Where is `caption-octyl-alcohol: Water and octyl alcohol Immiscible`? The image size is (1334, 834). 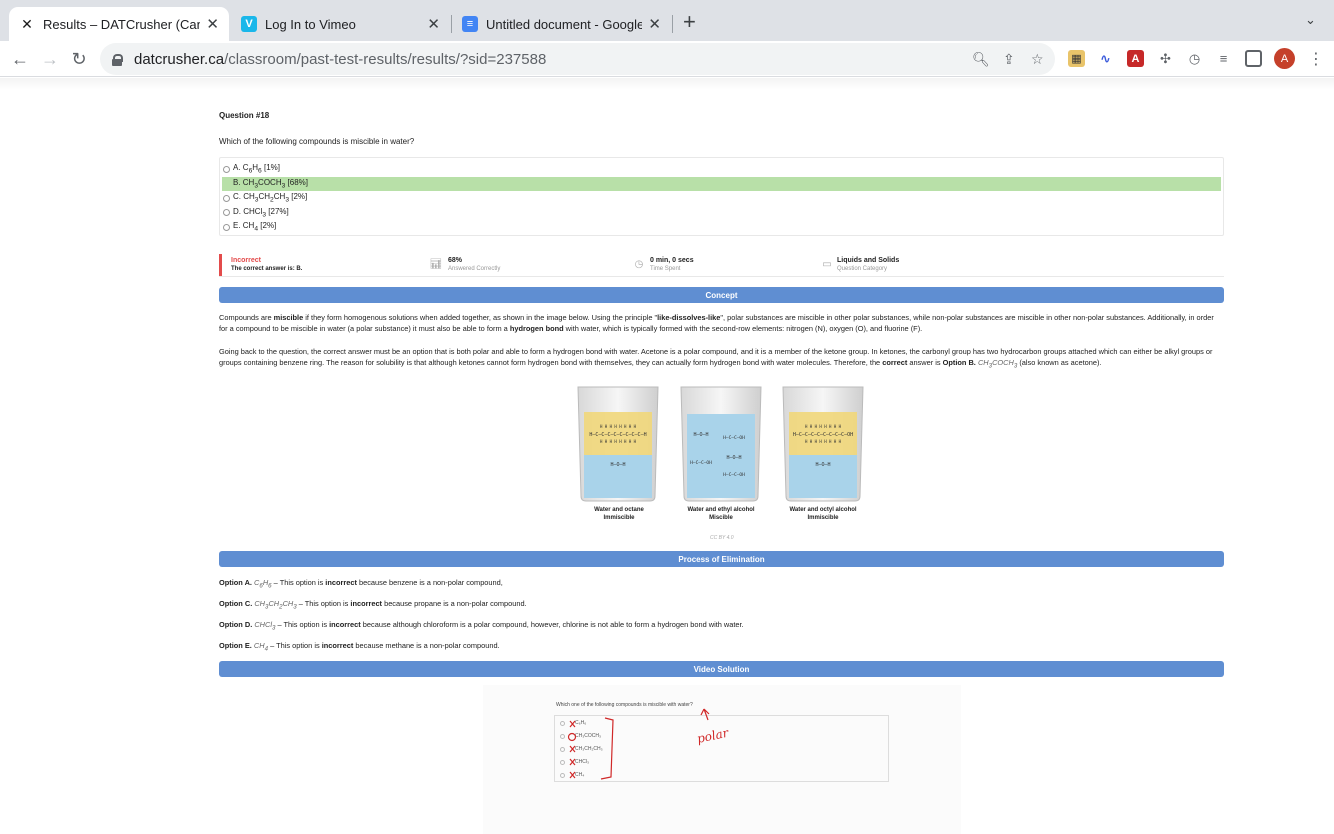 caption-octyl-alcohol: Water and octyl alcohol Immiscible is located at coordinates (823, 514).